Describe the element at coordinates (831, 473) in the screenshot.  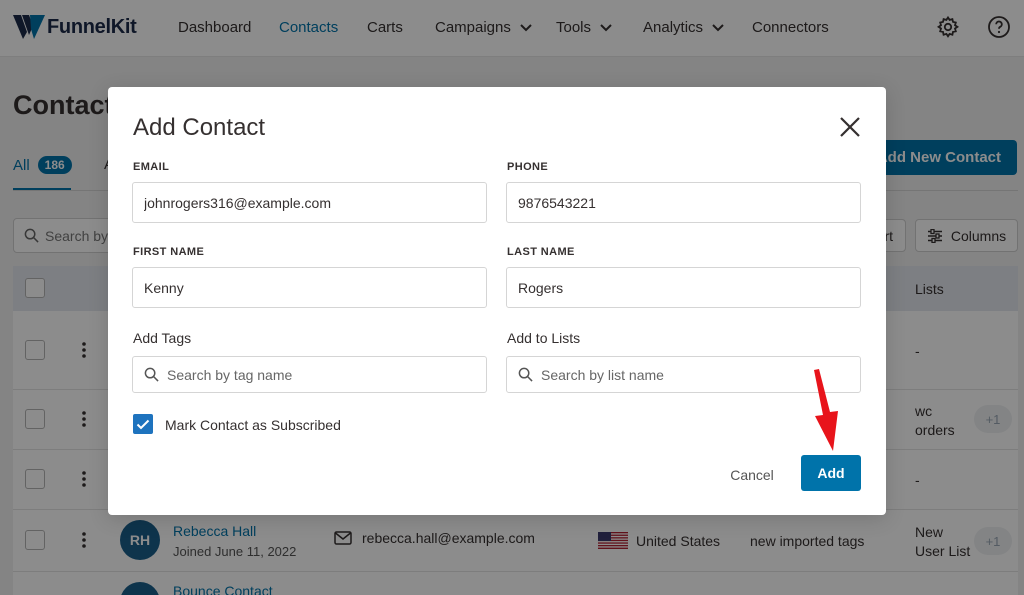
I see `add-button: Add` at that location.